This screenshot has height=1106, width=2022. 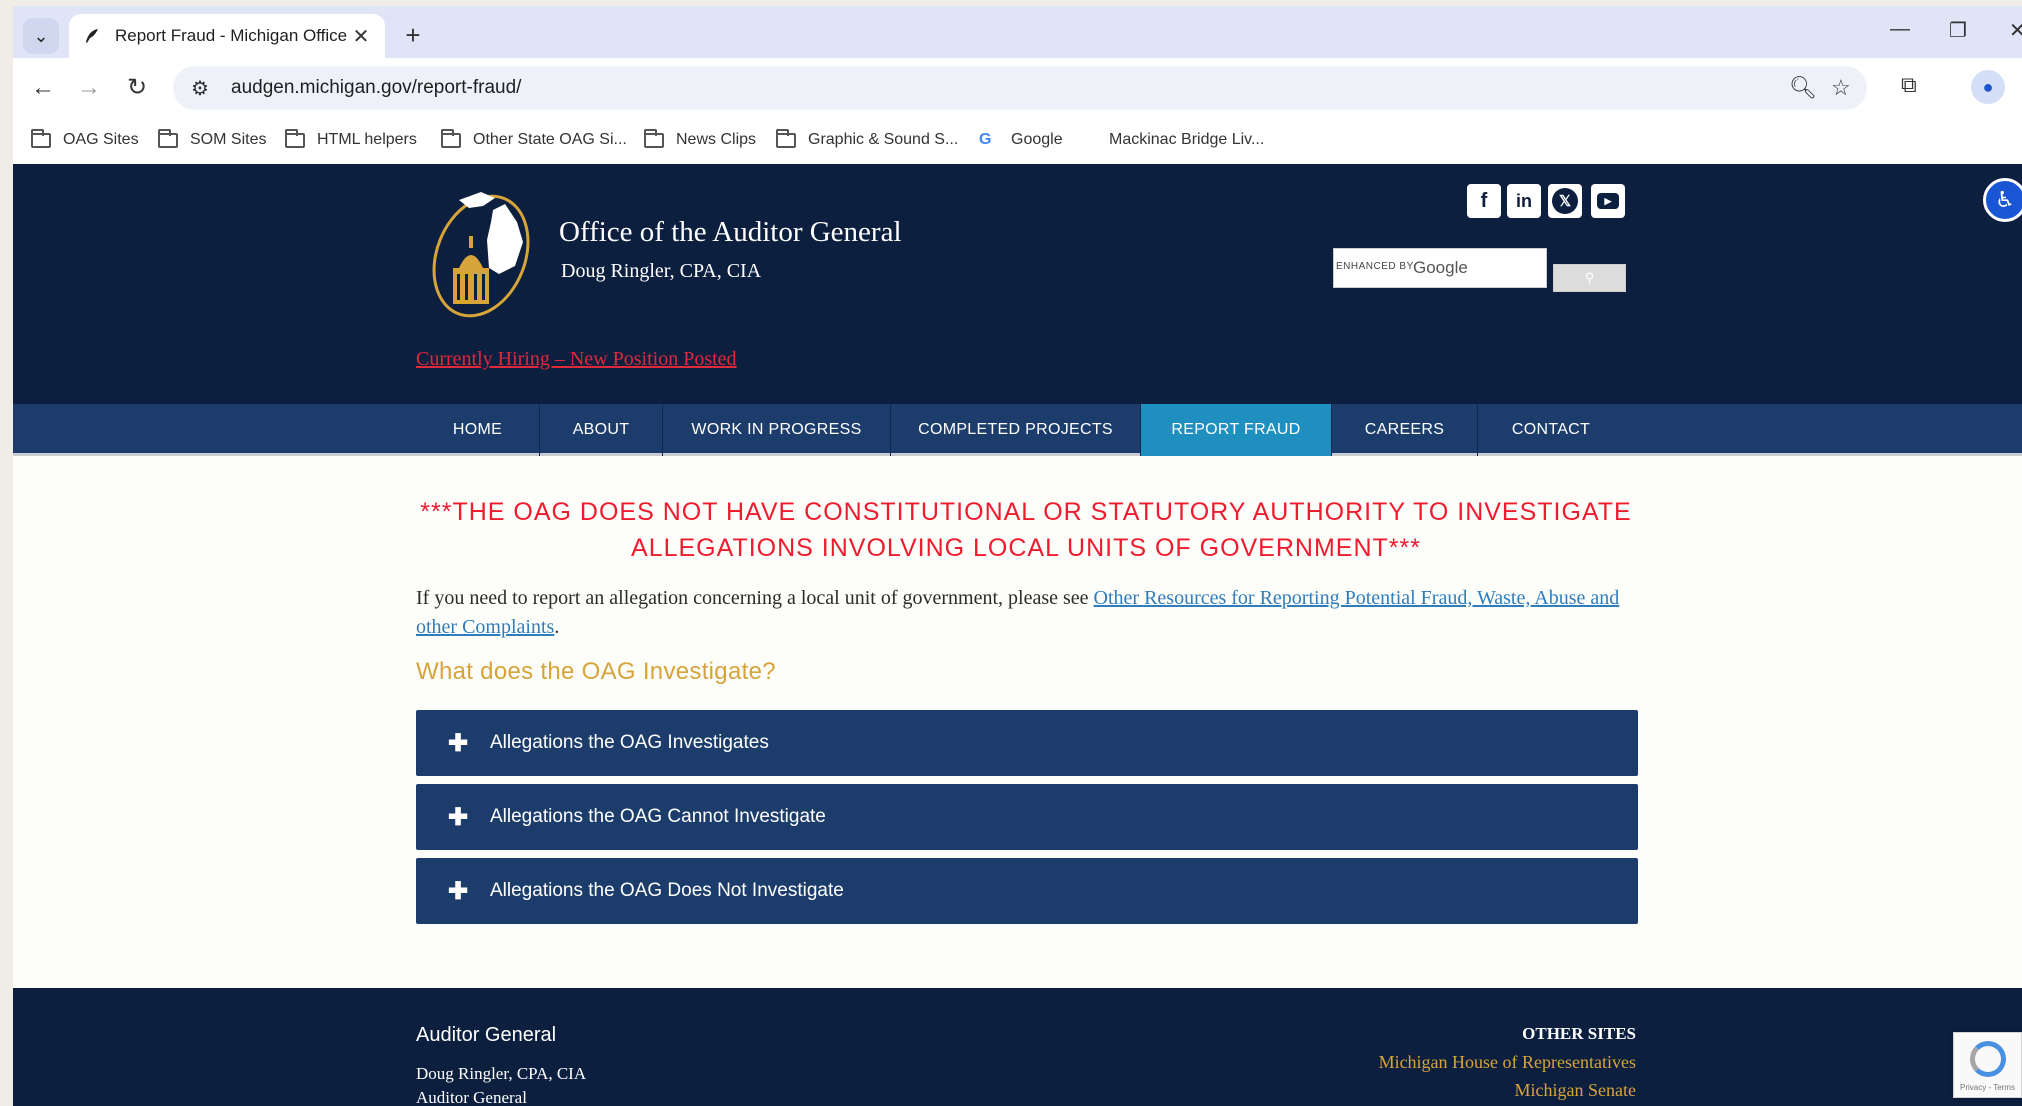 I want to click on chevron-down-icon: ⌄, so click(x=41, y=35).